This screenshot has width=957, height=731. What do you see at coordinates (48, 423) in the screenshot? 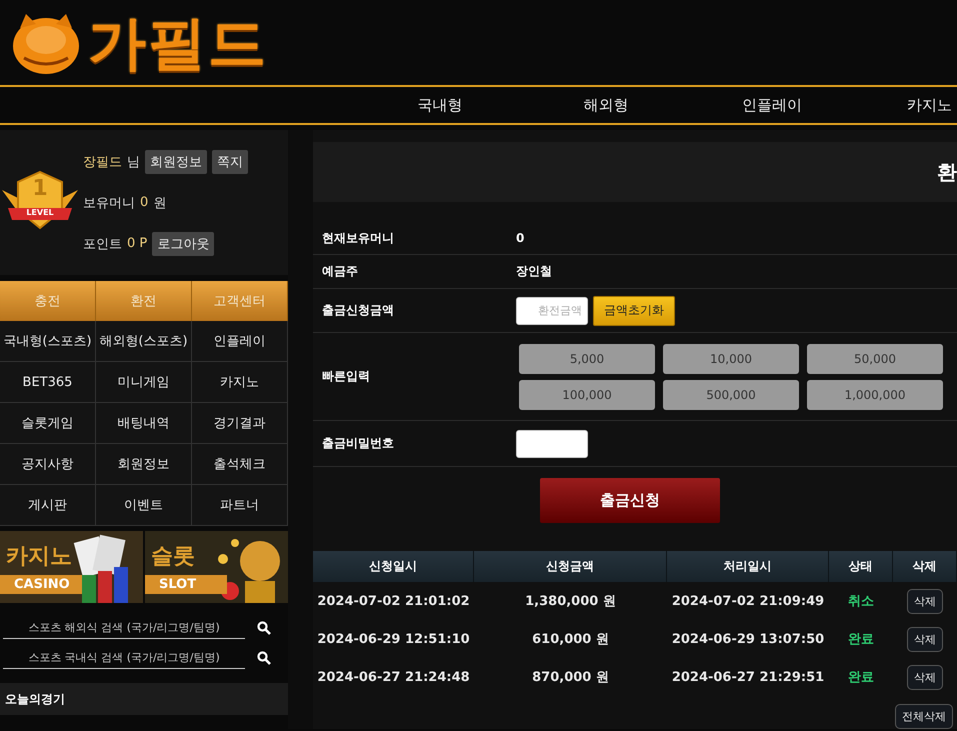
I see `menu-item: 슬롯게임` at bounding box center [48, 423].